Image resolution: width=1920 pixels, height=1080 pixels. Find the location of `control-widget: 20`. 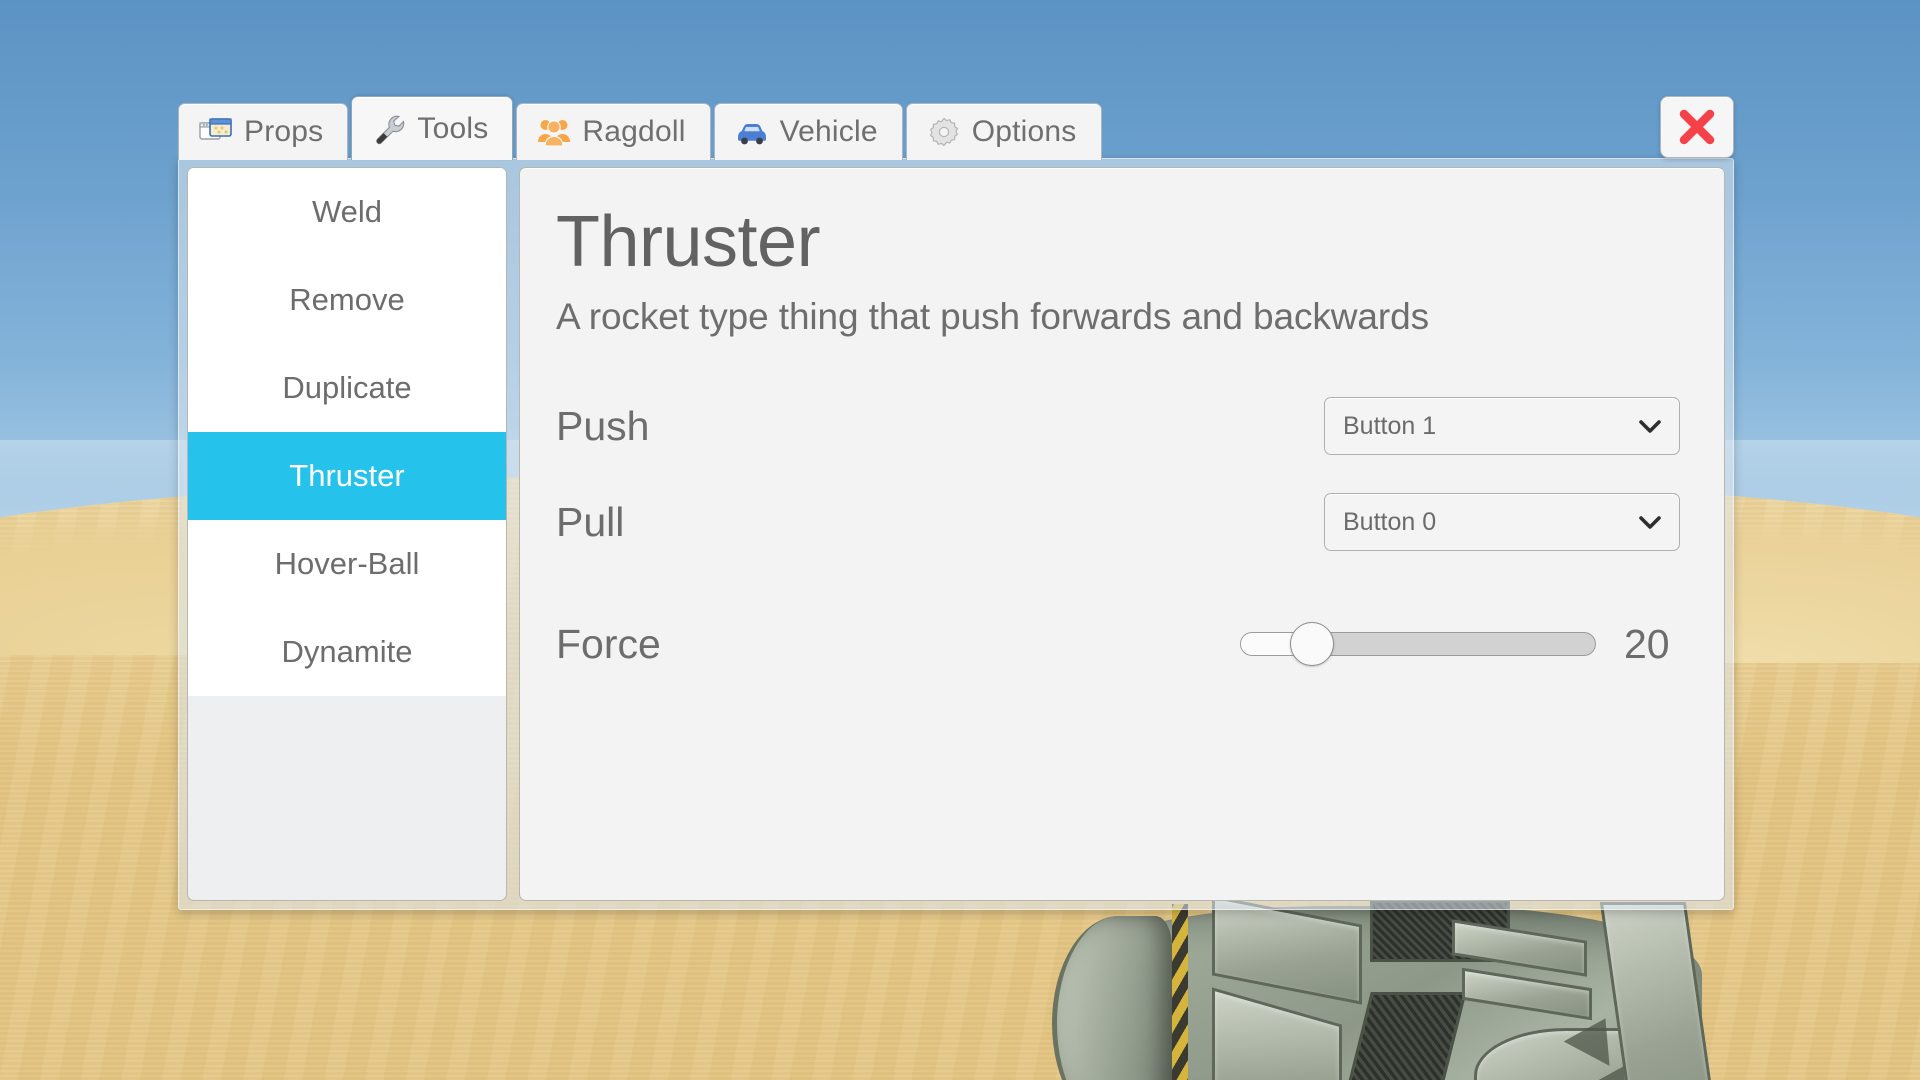

control-widget: 20 is located at coordinates (1460, 644).